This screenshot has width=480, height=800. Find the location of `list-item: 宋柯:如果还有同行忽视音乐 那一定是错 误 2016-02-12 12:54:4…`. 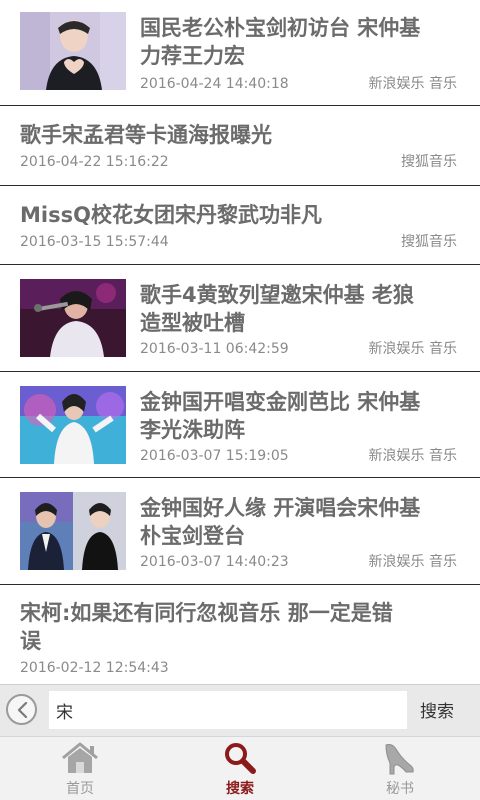

list-item: 宋柯:如果还有同行忽视音乐 那一定是错 误 2016-02-12 12:54:4… is located at coordinates (240, 634).